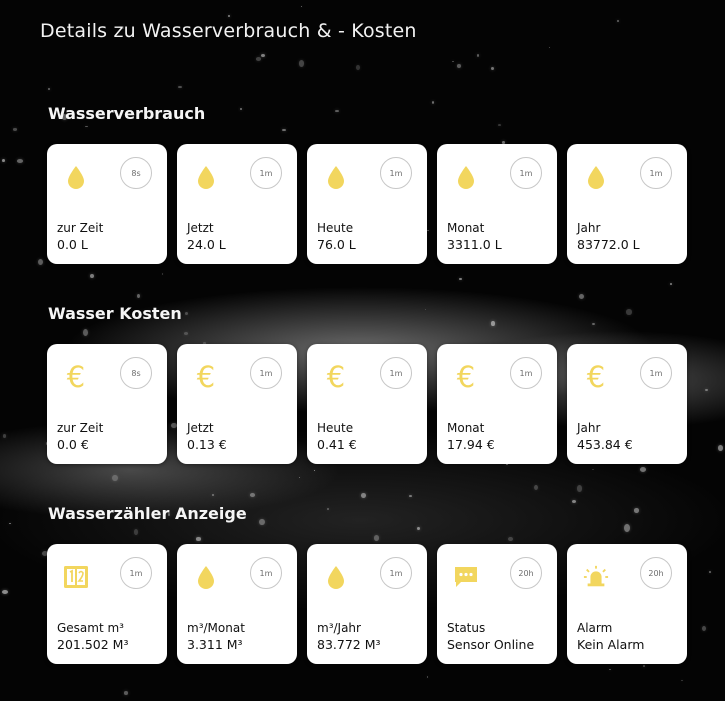  Describe the element at coordinates (367, 404) in the screenshot. I see `sensor-card: €1m Heute 0.41 €` at that location.